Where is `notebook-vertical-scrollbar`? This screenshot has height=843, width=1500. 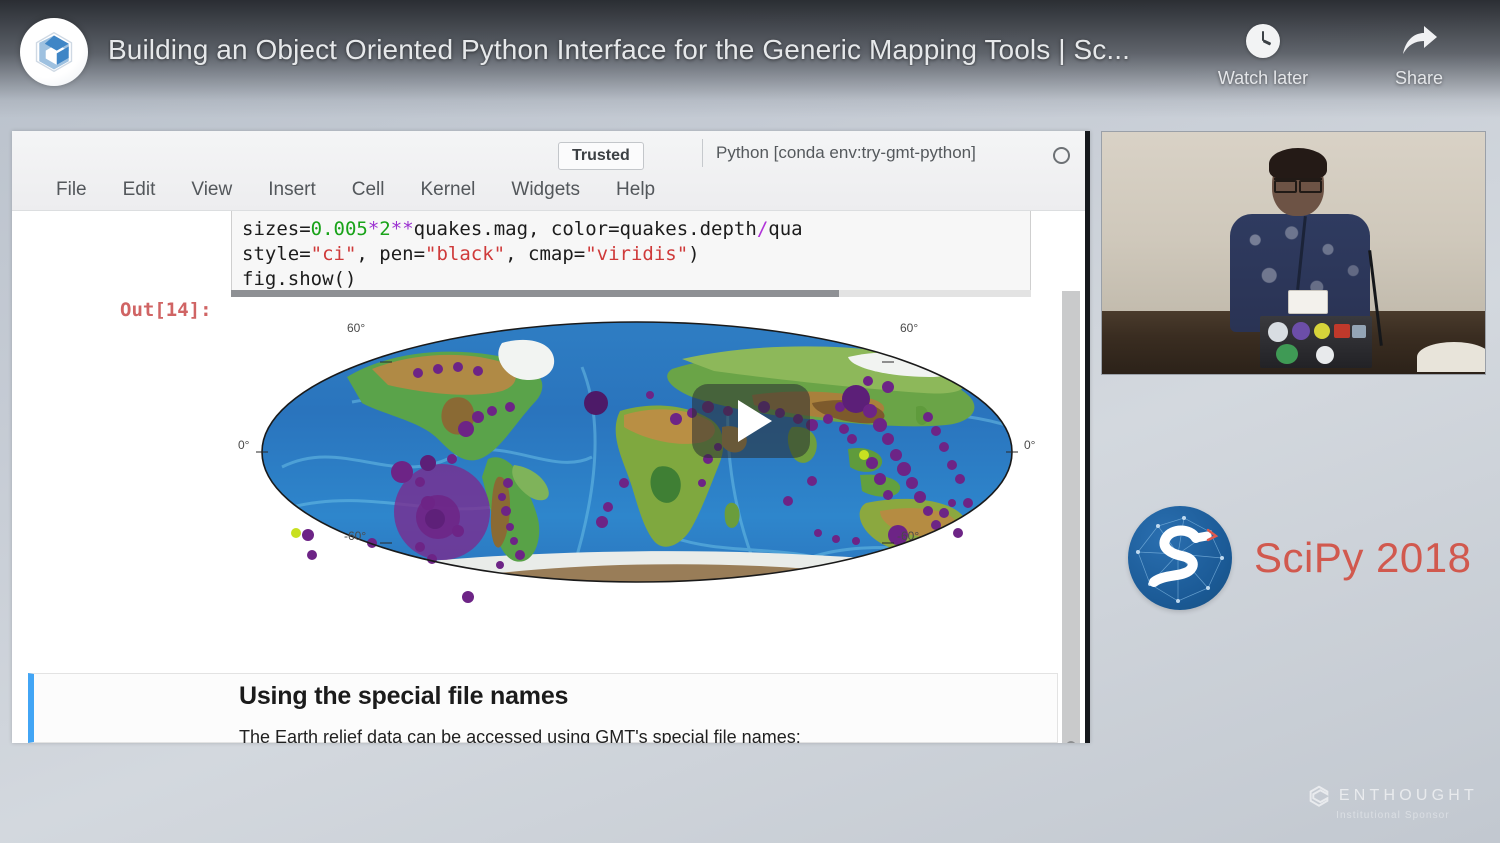
notebook-vertical-scrollbar is located at coordinates (1071, 517).